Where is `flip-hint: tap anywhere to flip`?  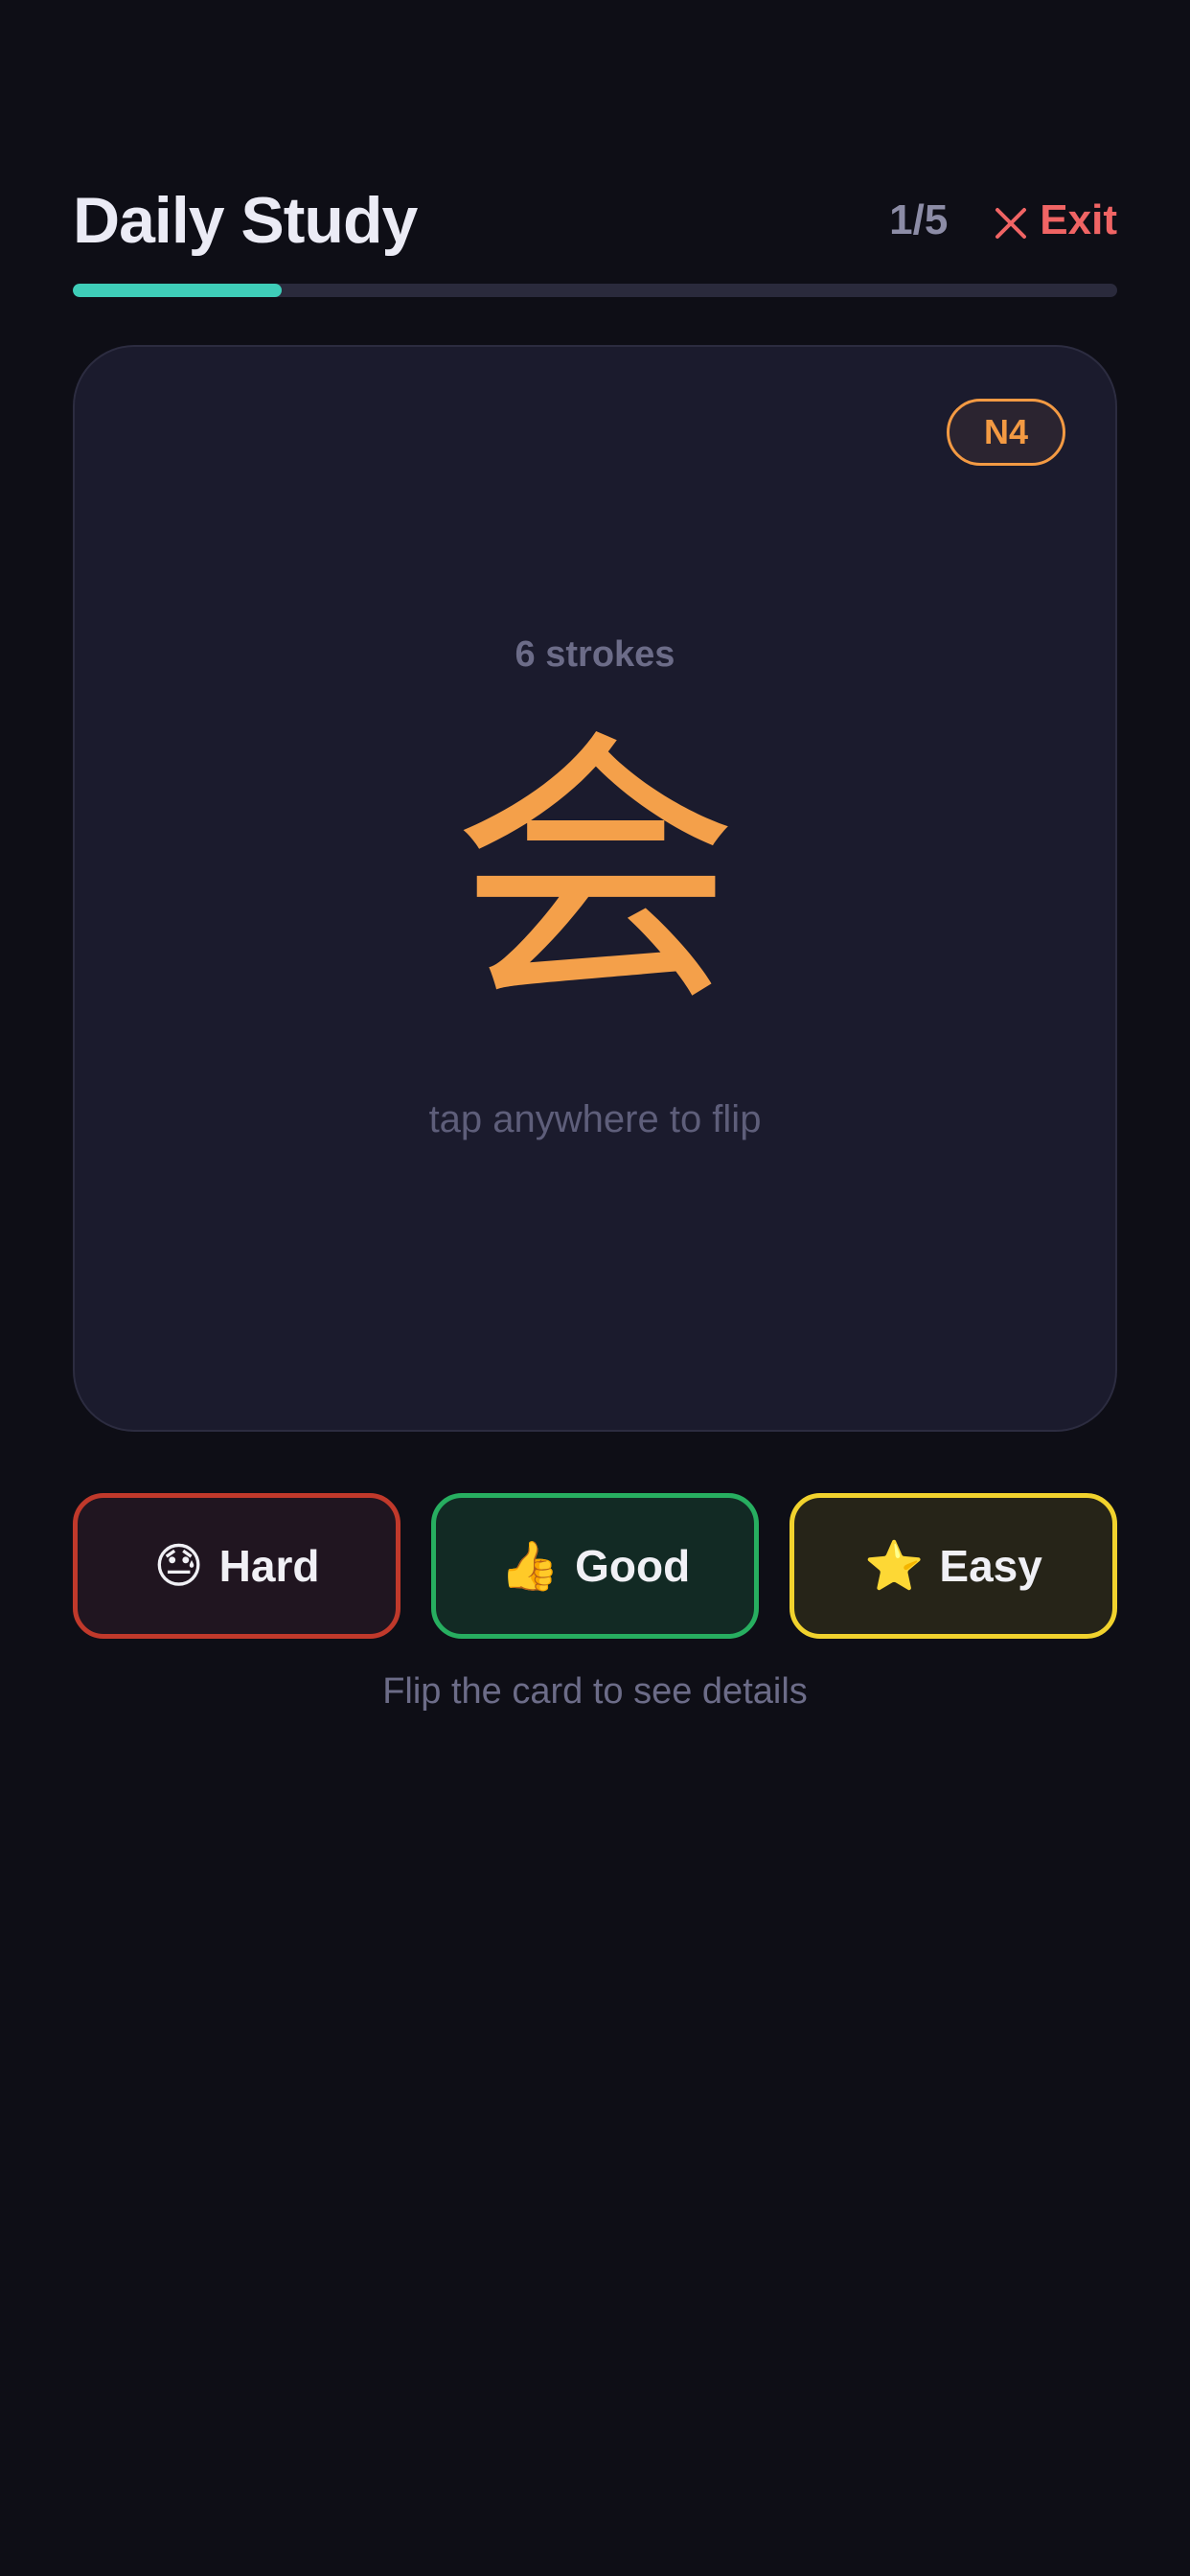 flip-hint: tap anywhere to flip is located at coordinates (595, 1119).